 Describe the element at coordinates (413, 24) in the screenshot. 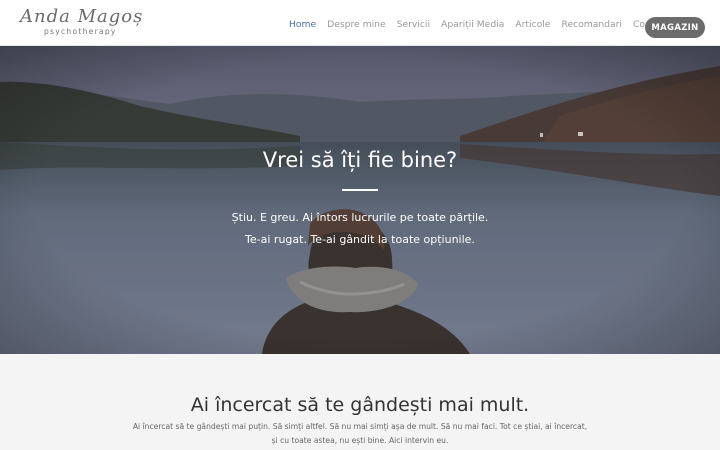

I see `nav-item-servicii: Servicii` at that location.